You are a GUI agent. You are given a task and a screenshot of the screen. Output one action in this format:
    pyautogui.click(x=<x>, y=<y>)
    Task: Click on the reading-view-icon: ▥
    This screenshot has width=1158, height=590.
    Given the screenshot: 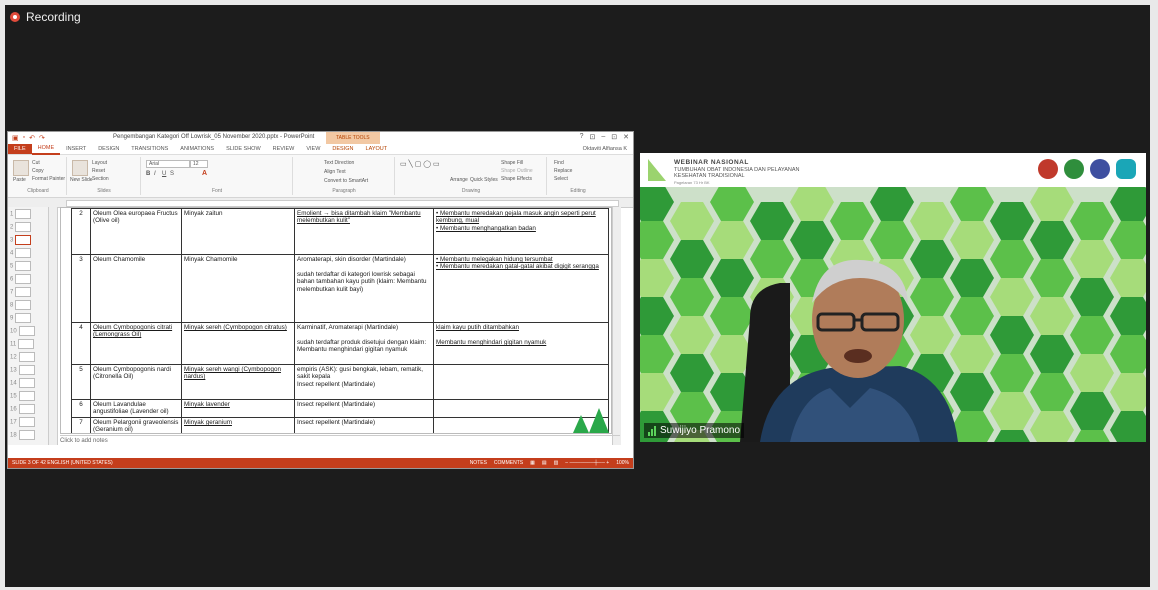 What is the action you would take?
    pyautogui.click(x=556, y=463)
    